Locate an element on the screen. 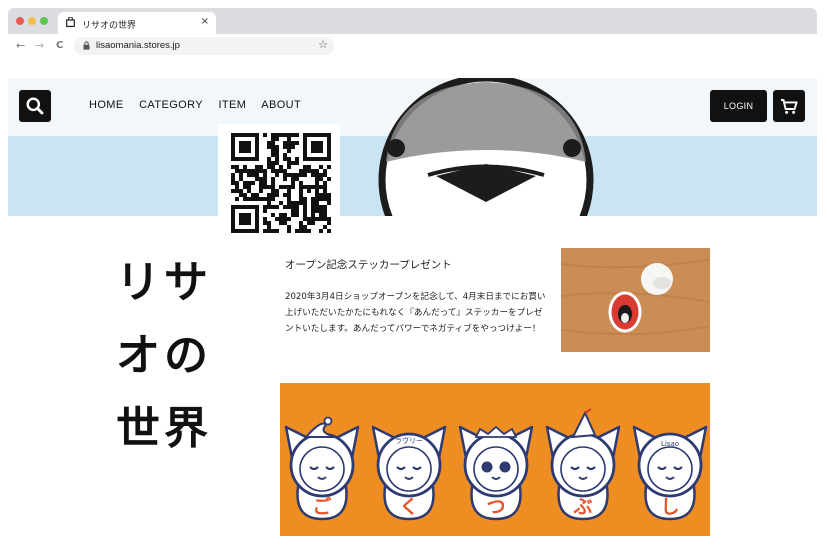 The image size is (827, 547). cart-button is located at coordinates (789, 106).